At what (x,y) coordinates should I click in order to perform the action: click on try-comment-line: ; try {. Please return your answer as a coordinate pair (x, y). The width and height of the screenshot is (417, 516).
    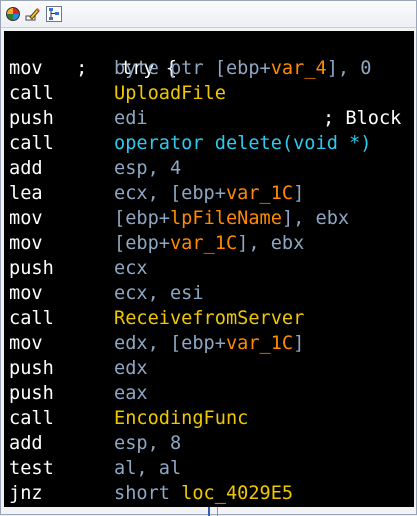
    Looking at the image, I should click on (93, 55).